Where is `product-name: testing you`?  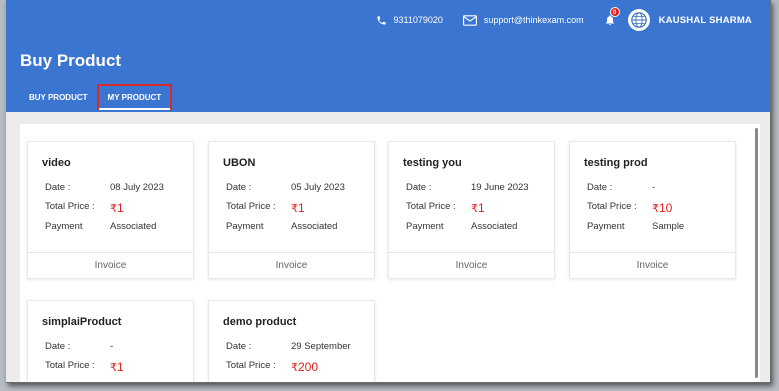
product-name: testing you is located at coordinates (432, 163).